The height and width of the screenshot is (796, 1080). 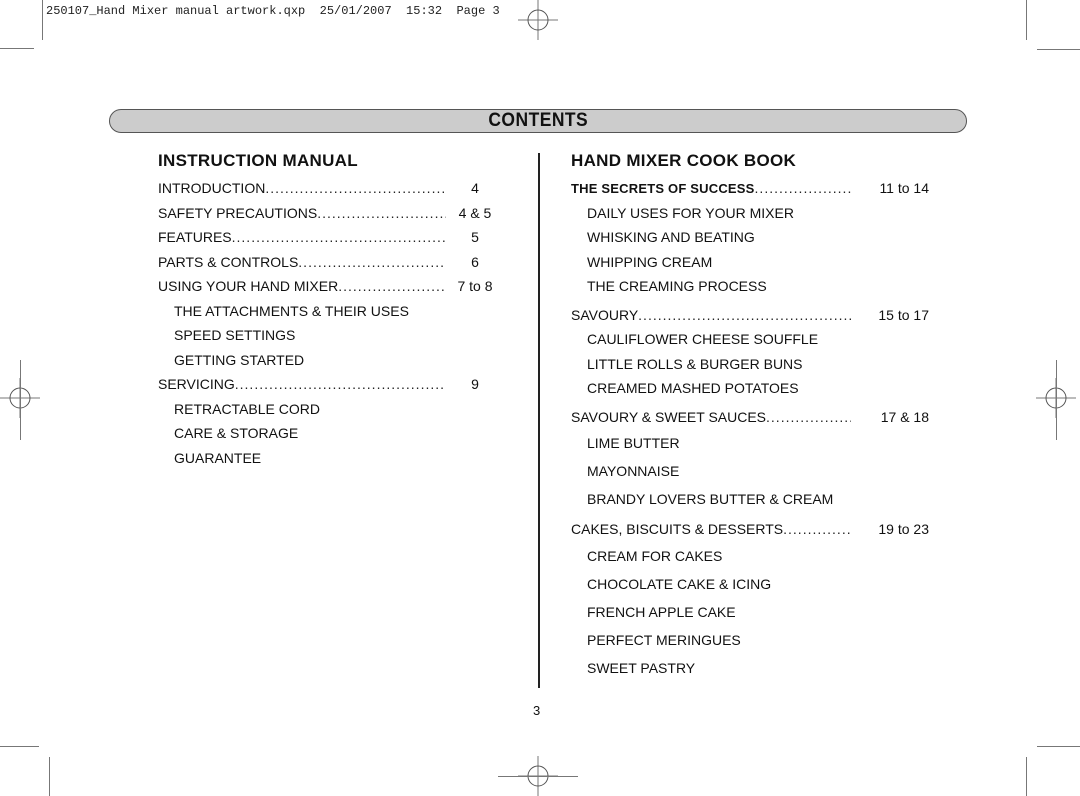 I want to click on toc-entry: FEATURES 5, so click(x=328, y=237).